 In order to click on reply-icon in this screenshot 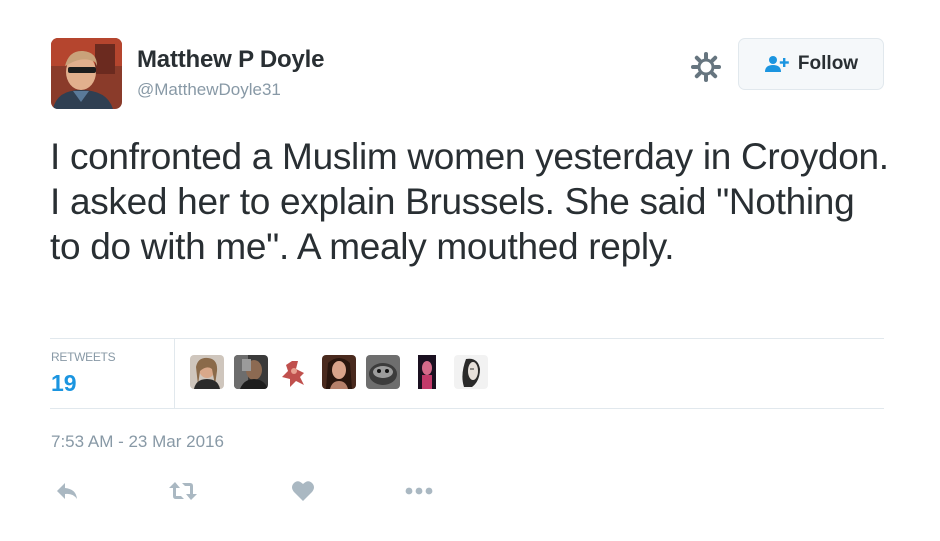, I will do `click(67, 491)`.